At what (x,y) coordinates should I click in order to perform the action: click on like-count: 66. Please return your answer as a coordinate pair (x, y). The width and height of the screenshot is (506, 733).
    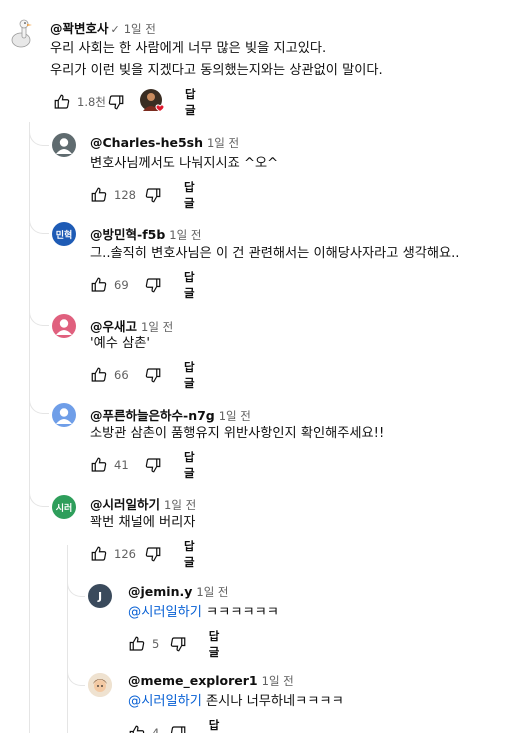
    Looking at the image, I should click on (121, 375).